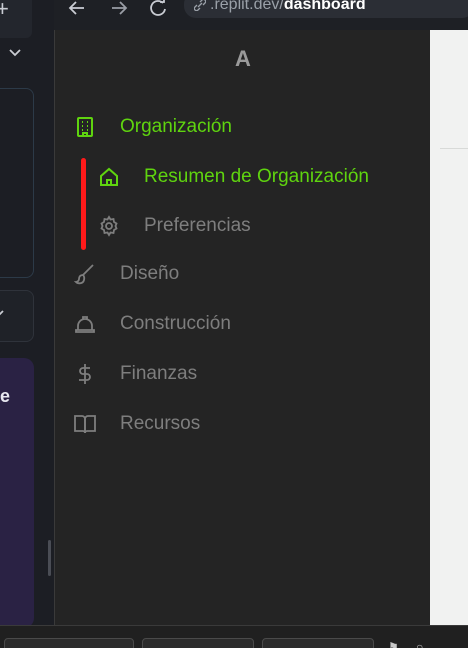 This screenshot has height=648, width=468. I want to click on reload-icon, so click(158, 8).